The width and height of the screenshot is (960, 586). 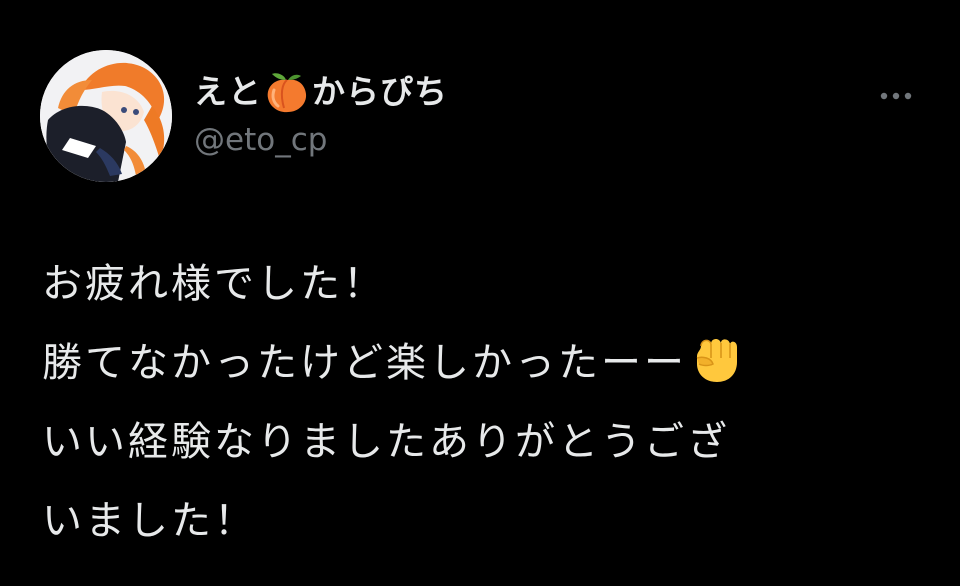 I want to click on more-icon, so click(x=896, y=96).